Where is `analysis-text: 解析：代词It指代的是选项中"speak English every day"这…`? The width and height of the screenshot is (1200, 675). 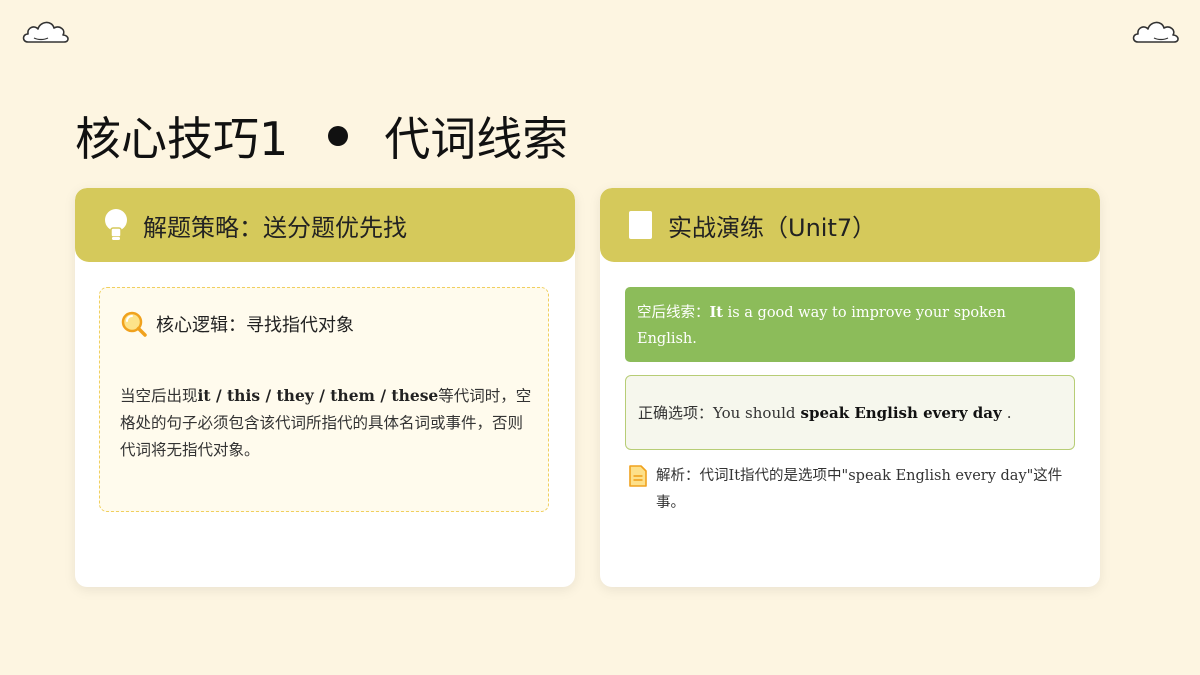
analysis-text: 解析：代词It指代的是选项中"speak English every day"这… is located at coordinates (859, 489).